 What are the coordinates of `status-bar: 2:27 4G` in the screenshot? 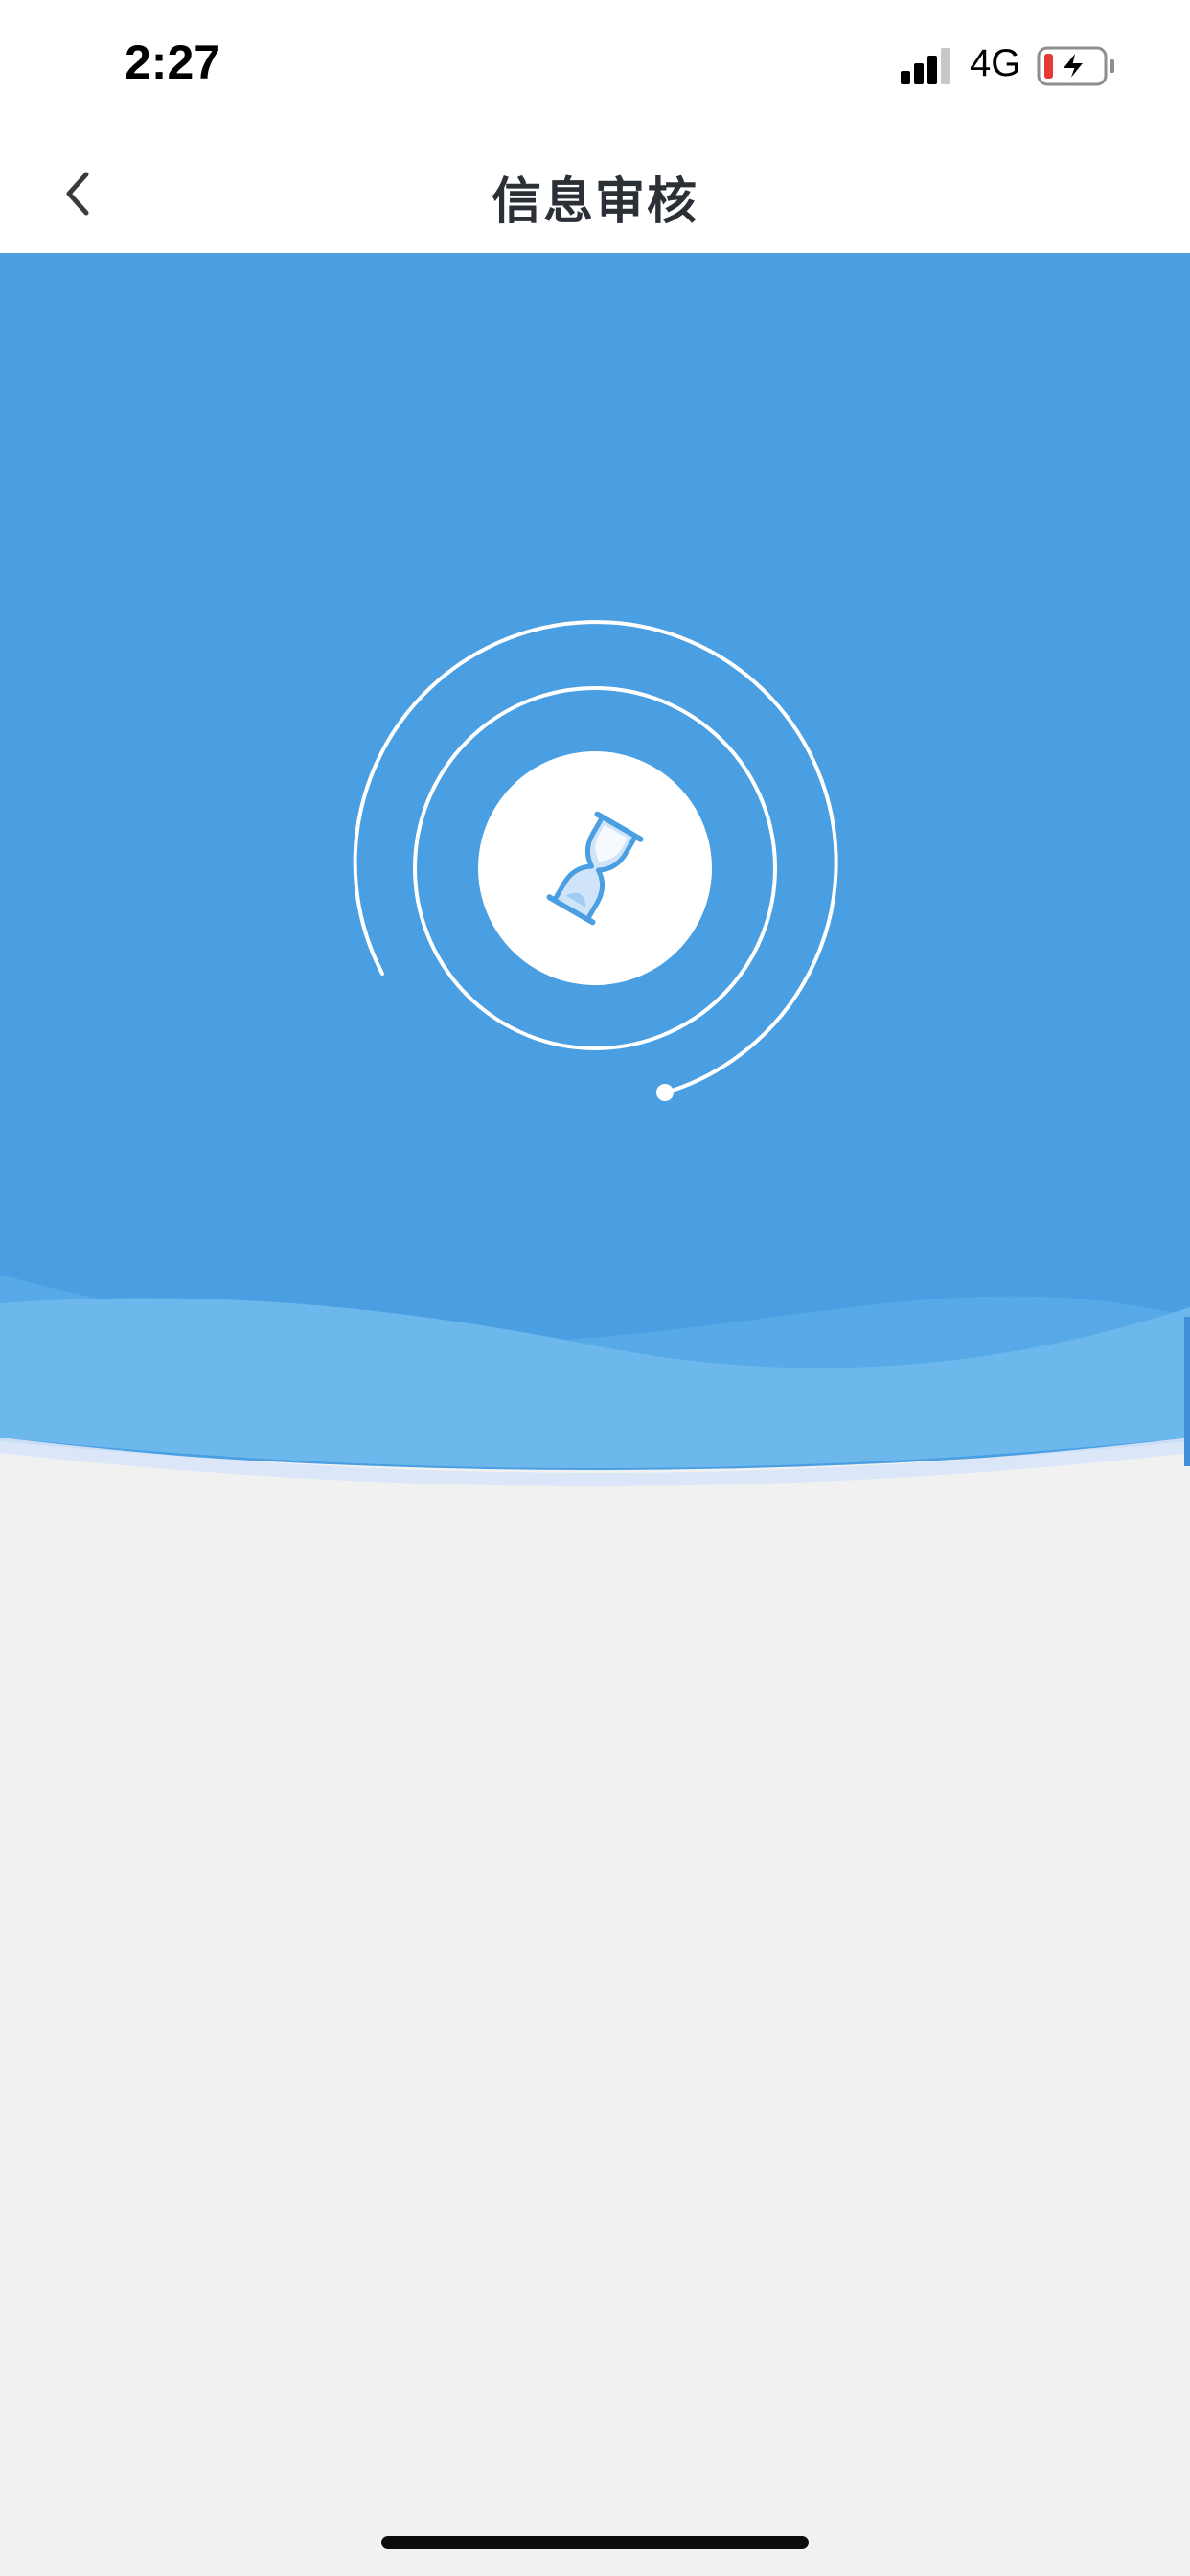 It's located at (595, 67).